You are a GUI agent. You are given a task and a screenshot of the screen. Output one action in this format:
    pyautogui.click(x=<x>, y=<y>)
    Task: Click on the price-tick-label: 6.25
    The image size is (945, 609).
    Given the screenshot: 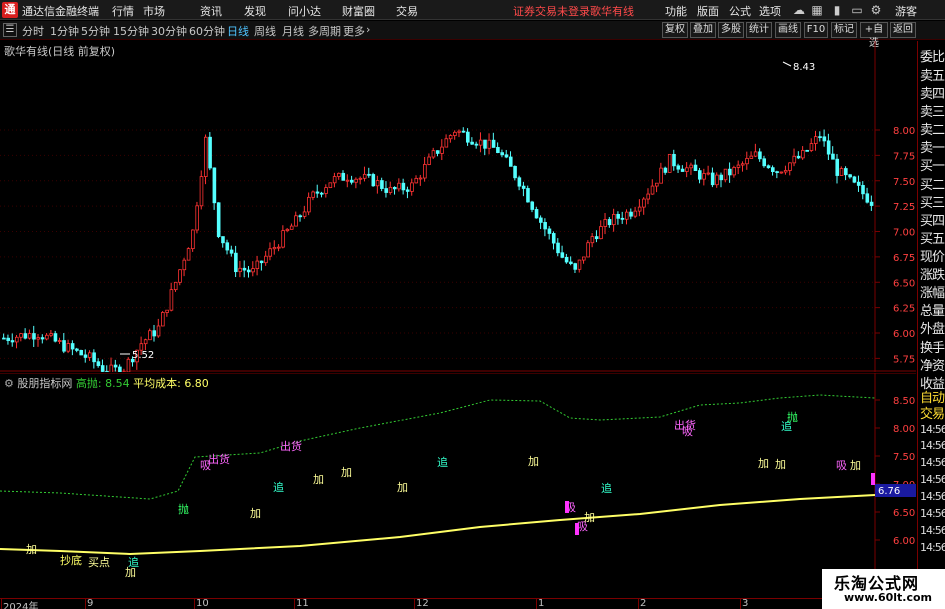 What is the action you would take?
    pyautogui.click(x=904, y=309)
    